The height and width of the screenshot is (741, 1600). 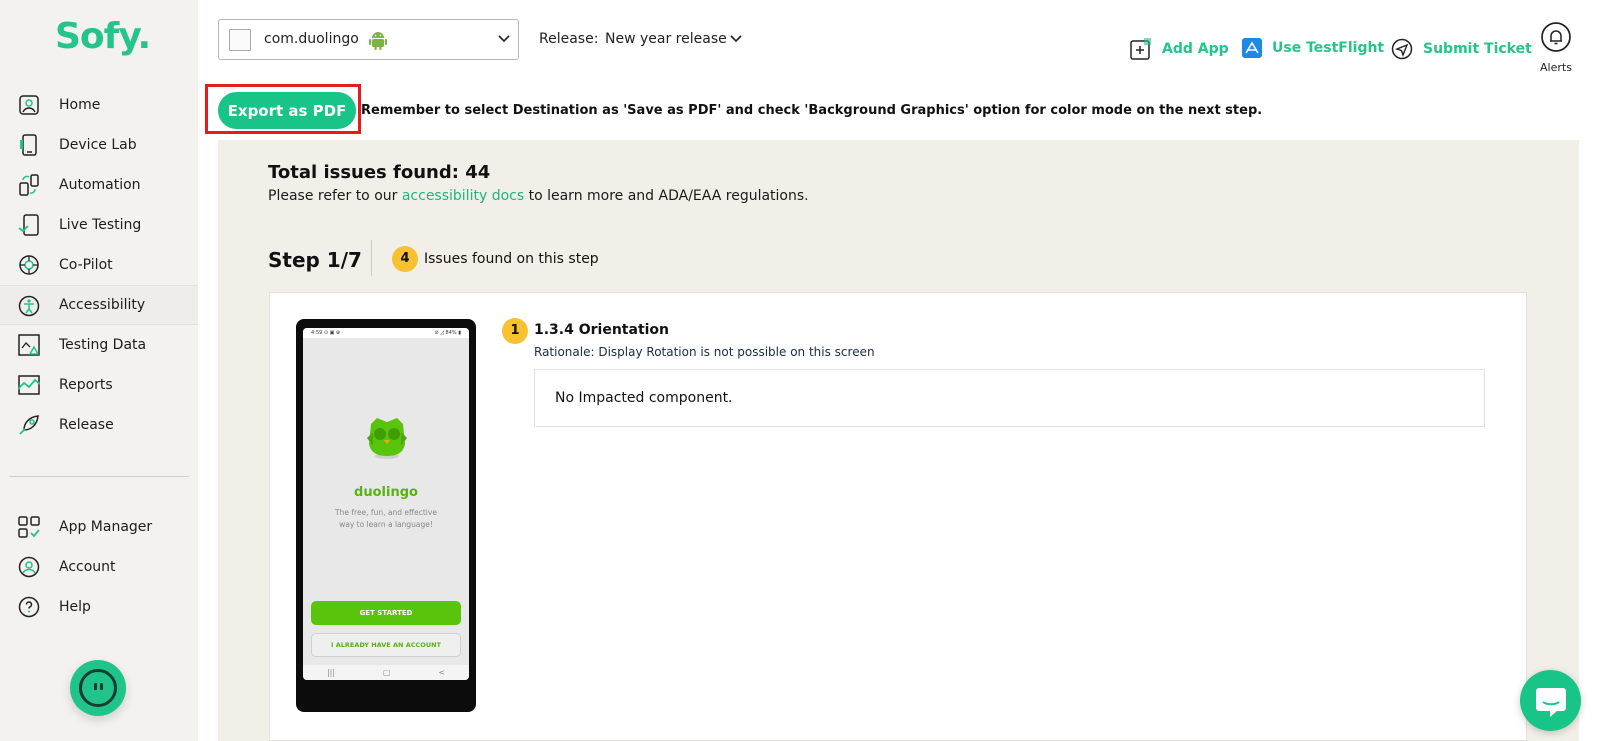 I want to click on export-note-mid: and check, so click(x=763, y=110).